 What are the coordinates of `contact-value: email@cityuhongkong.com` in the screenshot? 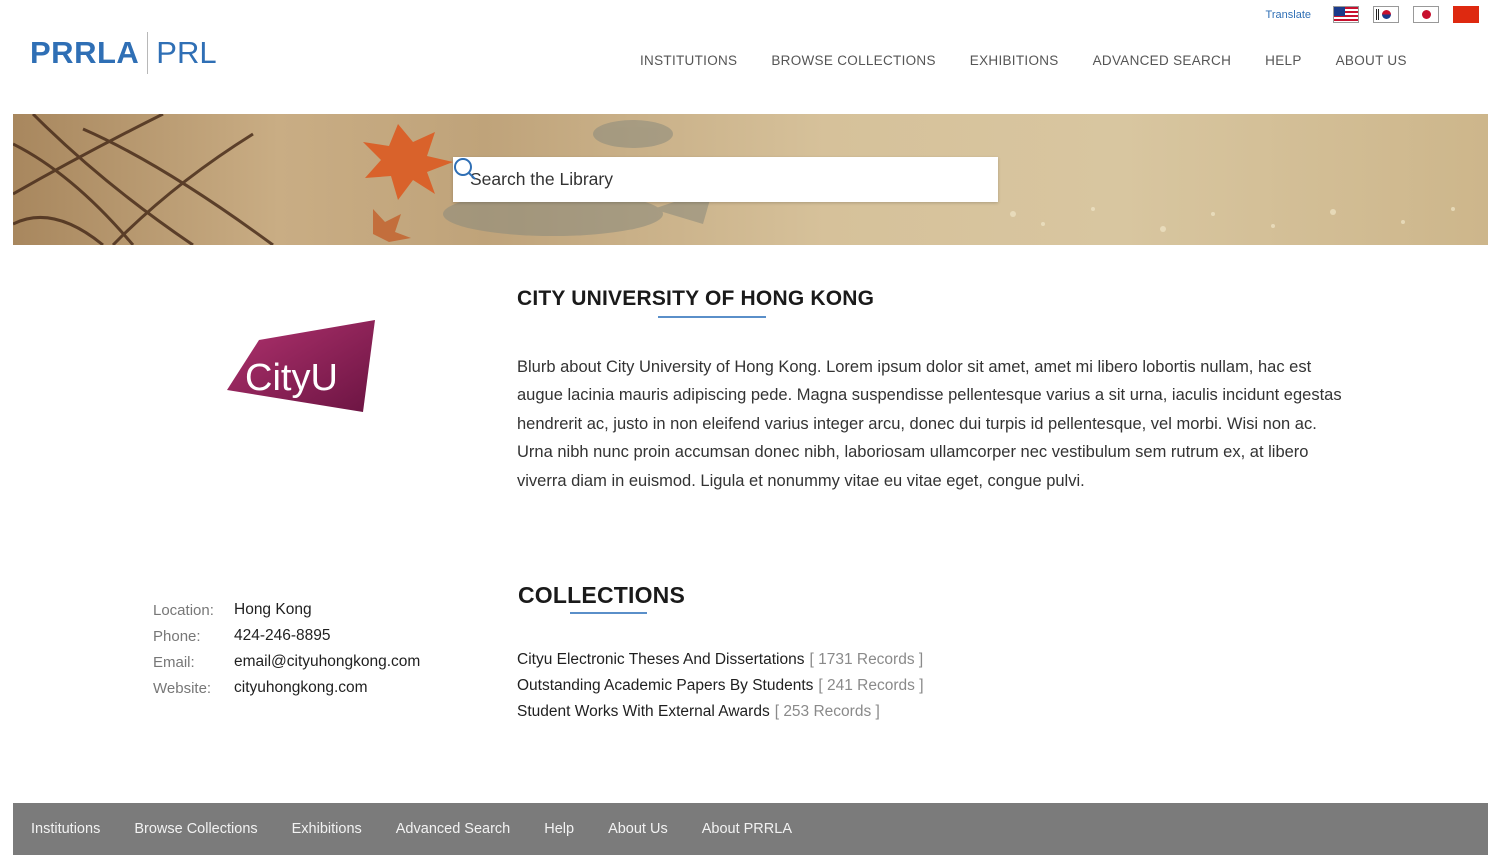 It's located at (327, 662).